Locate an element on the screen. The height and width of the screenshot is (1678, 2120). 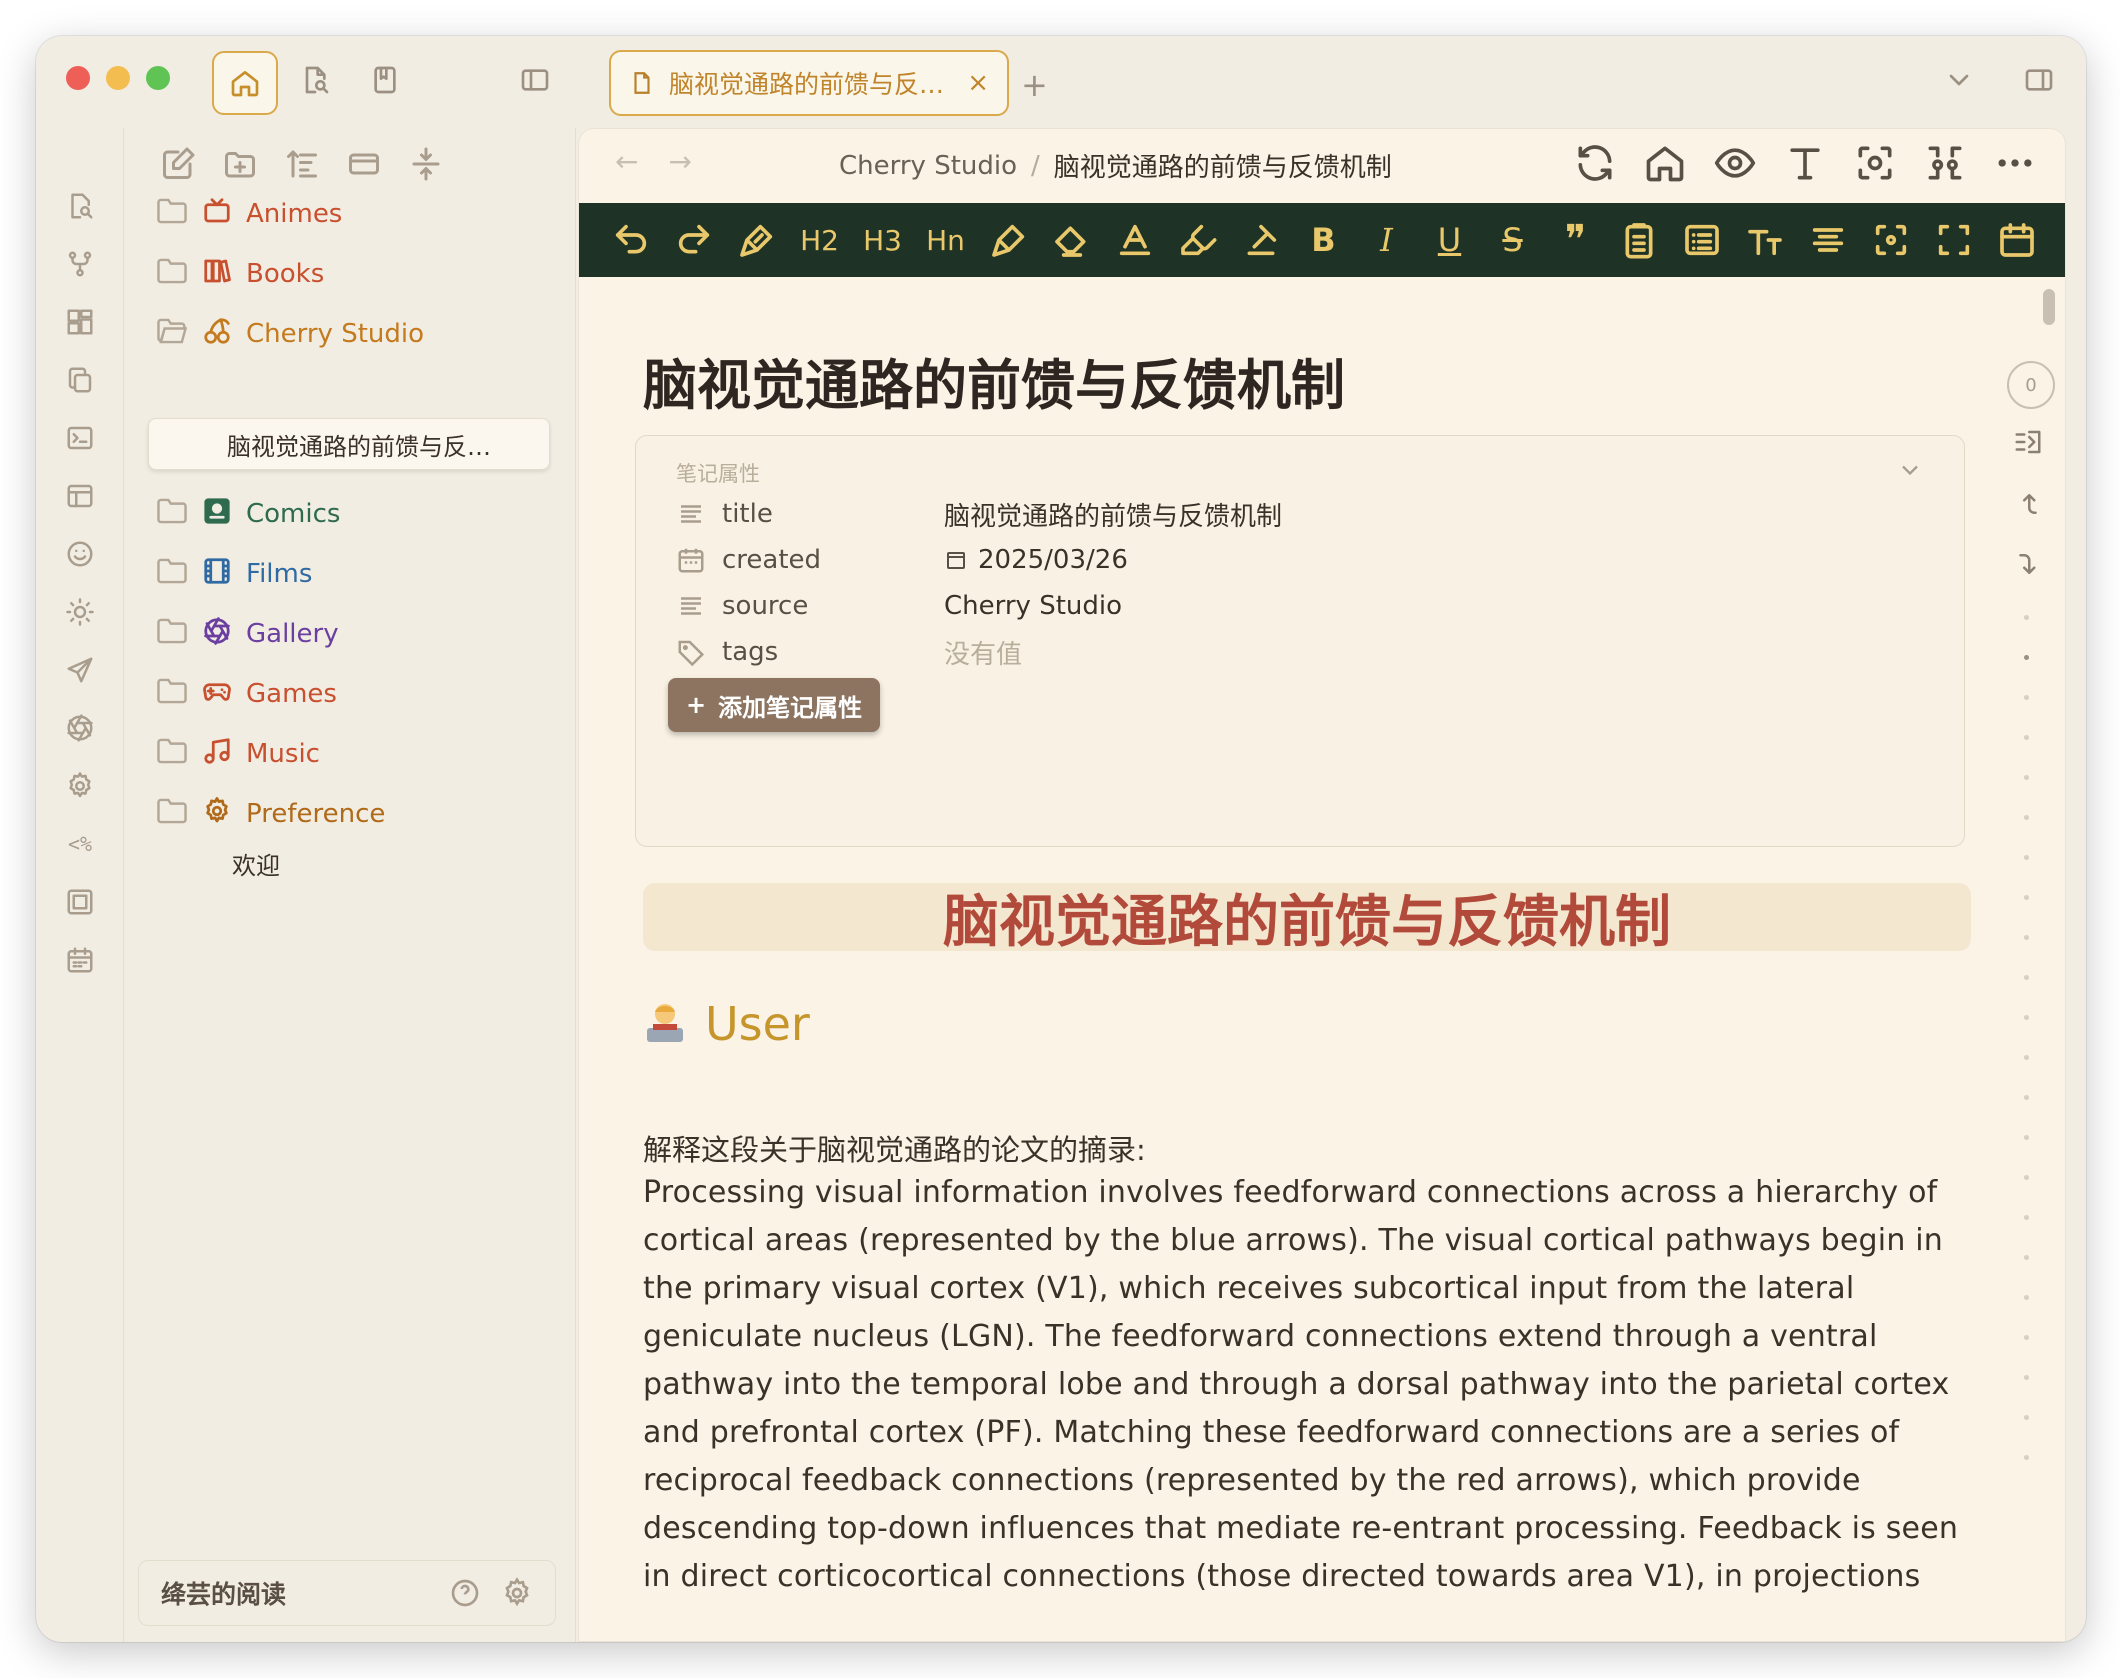
rail-theme-button is located at coordinates (80, 612).